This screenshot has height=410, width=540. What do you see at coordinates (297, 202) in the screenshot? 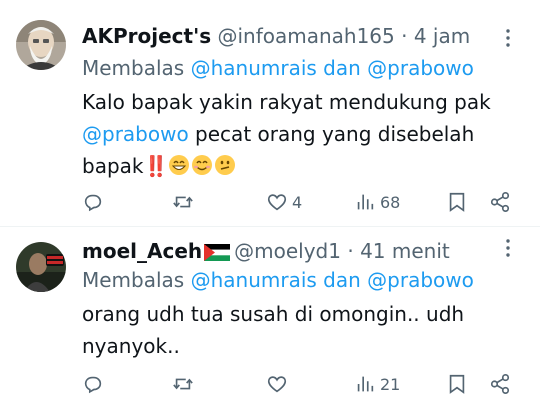
I see `like-count: 4` at bounding box center [297, 202].